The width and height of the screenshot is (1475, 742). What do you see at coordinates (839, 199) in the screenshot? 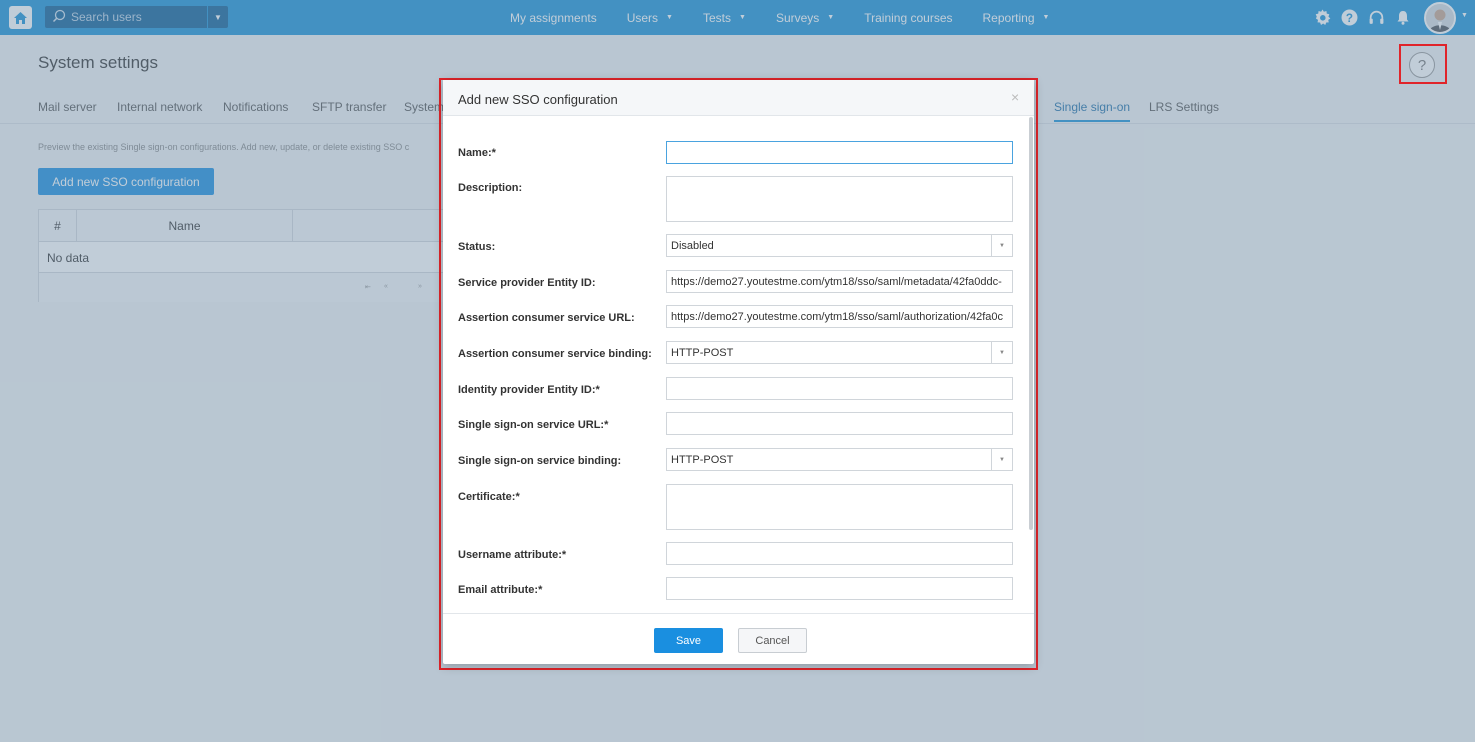
I see `description-field` at bounding box center [839, 199].